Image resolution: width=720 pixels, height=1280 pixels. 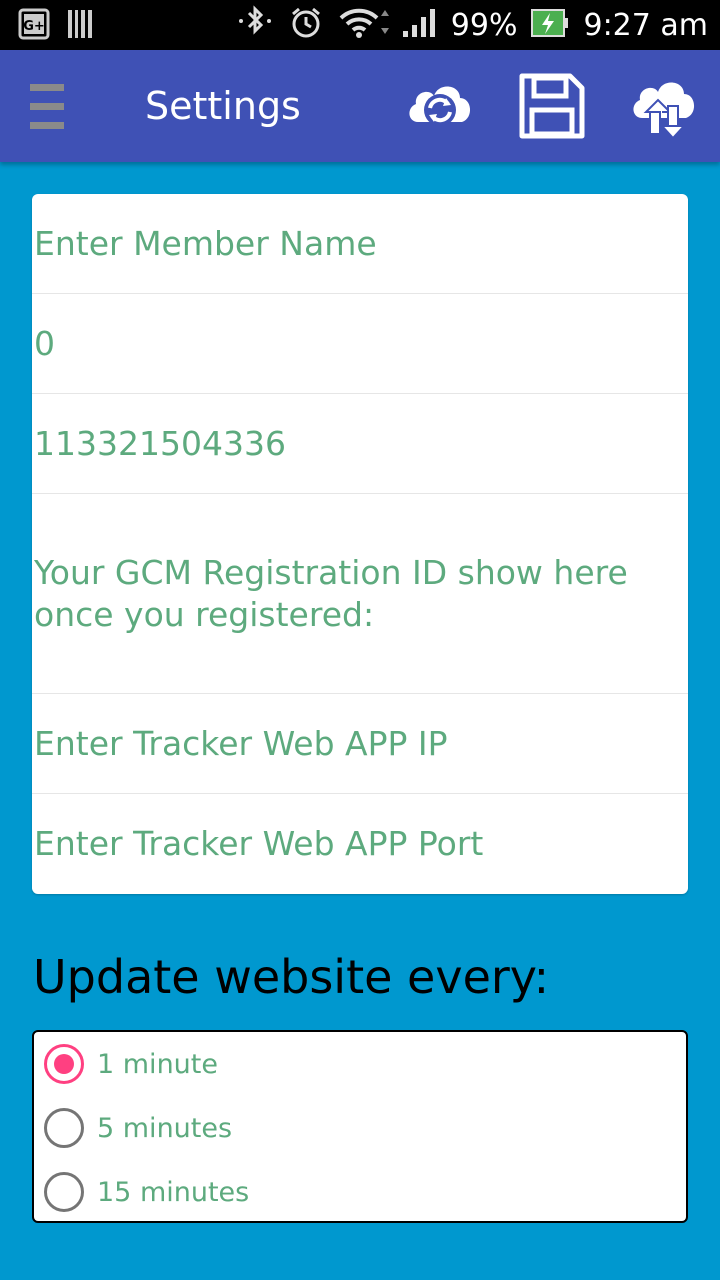 What do you see at coordinates (165, 1128) in the screenshot?
I see `radio-label: 5 minutes` at bounding box center [165, 1128].